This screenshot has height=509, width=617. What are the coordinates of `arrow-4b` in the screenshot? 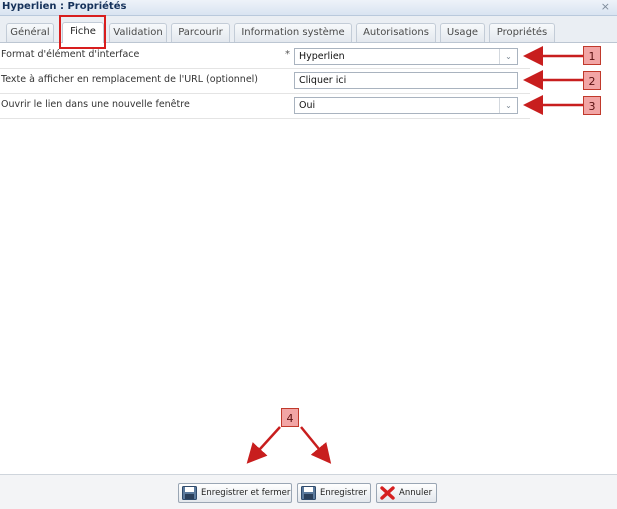 It's located at (316, 445).